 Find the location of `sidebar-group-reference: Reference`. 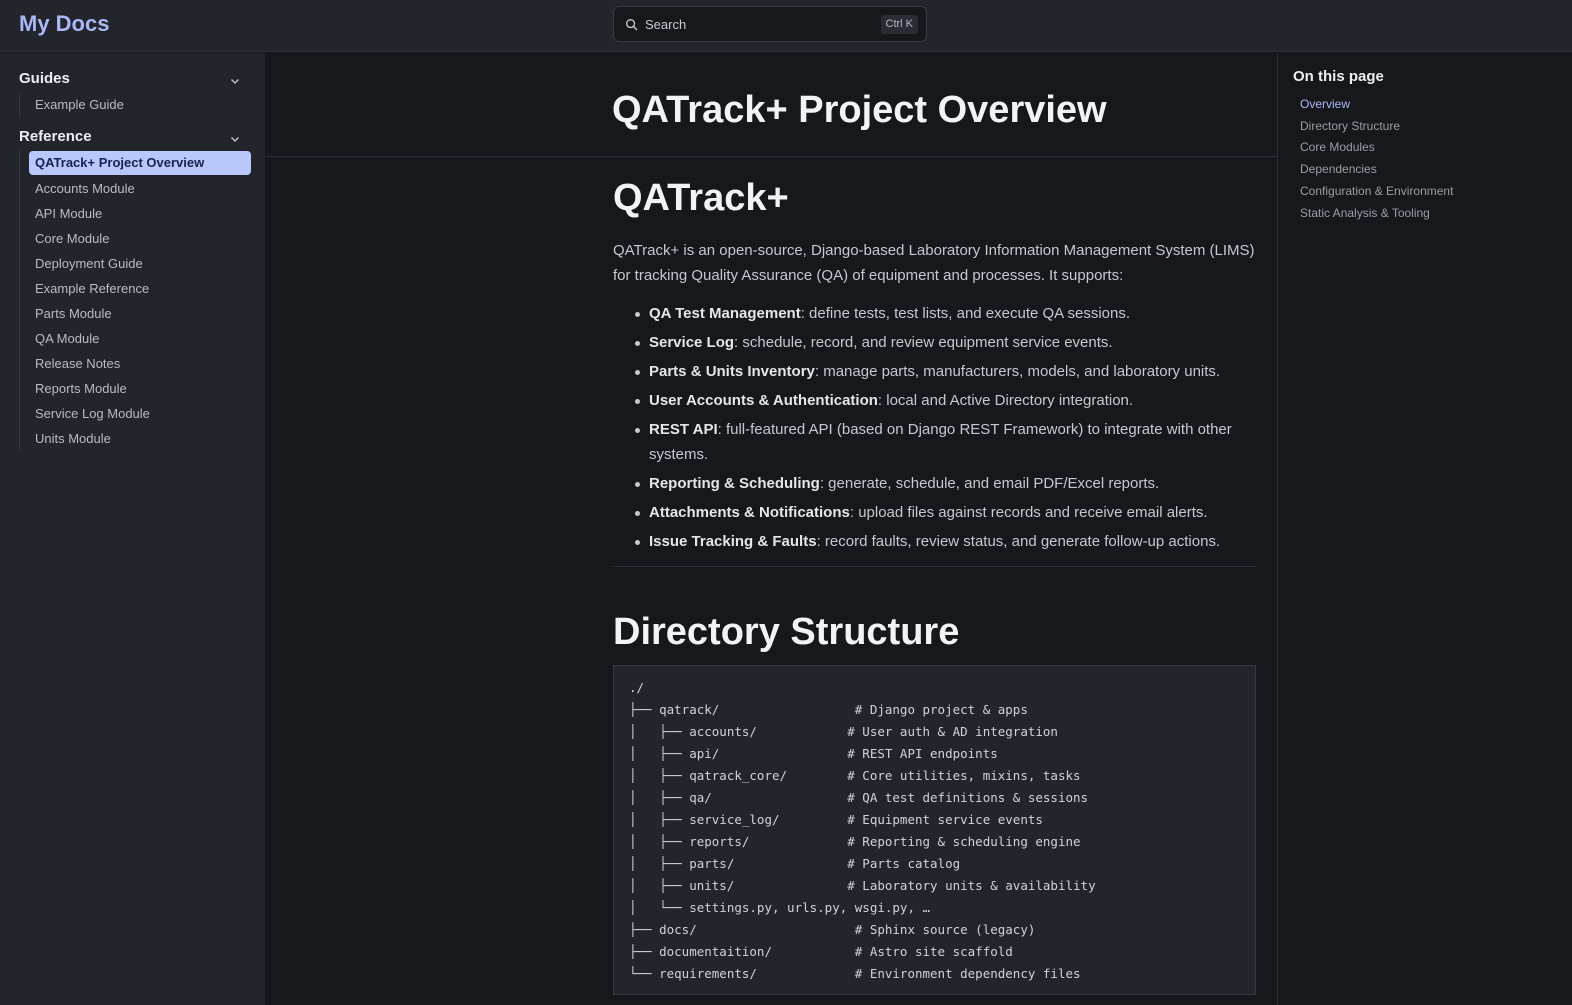

sidebar-group-reference: Reference is located at coordinates (132, 139).